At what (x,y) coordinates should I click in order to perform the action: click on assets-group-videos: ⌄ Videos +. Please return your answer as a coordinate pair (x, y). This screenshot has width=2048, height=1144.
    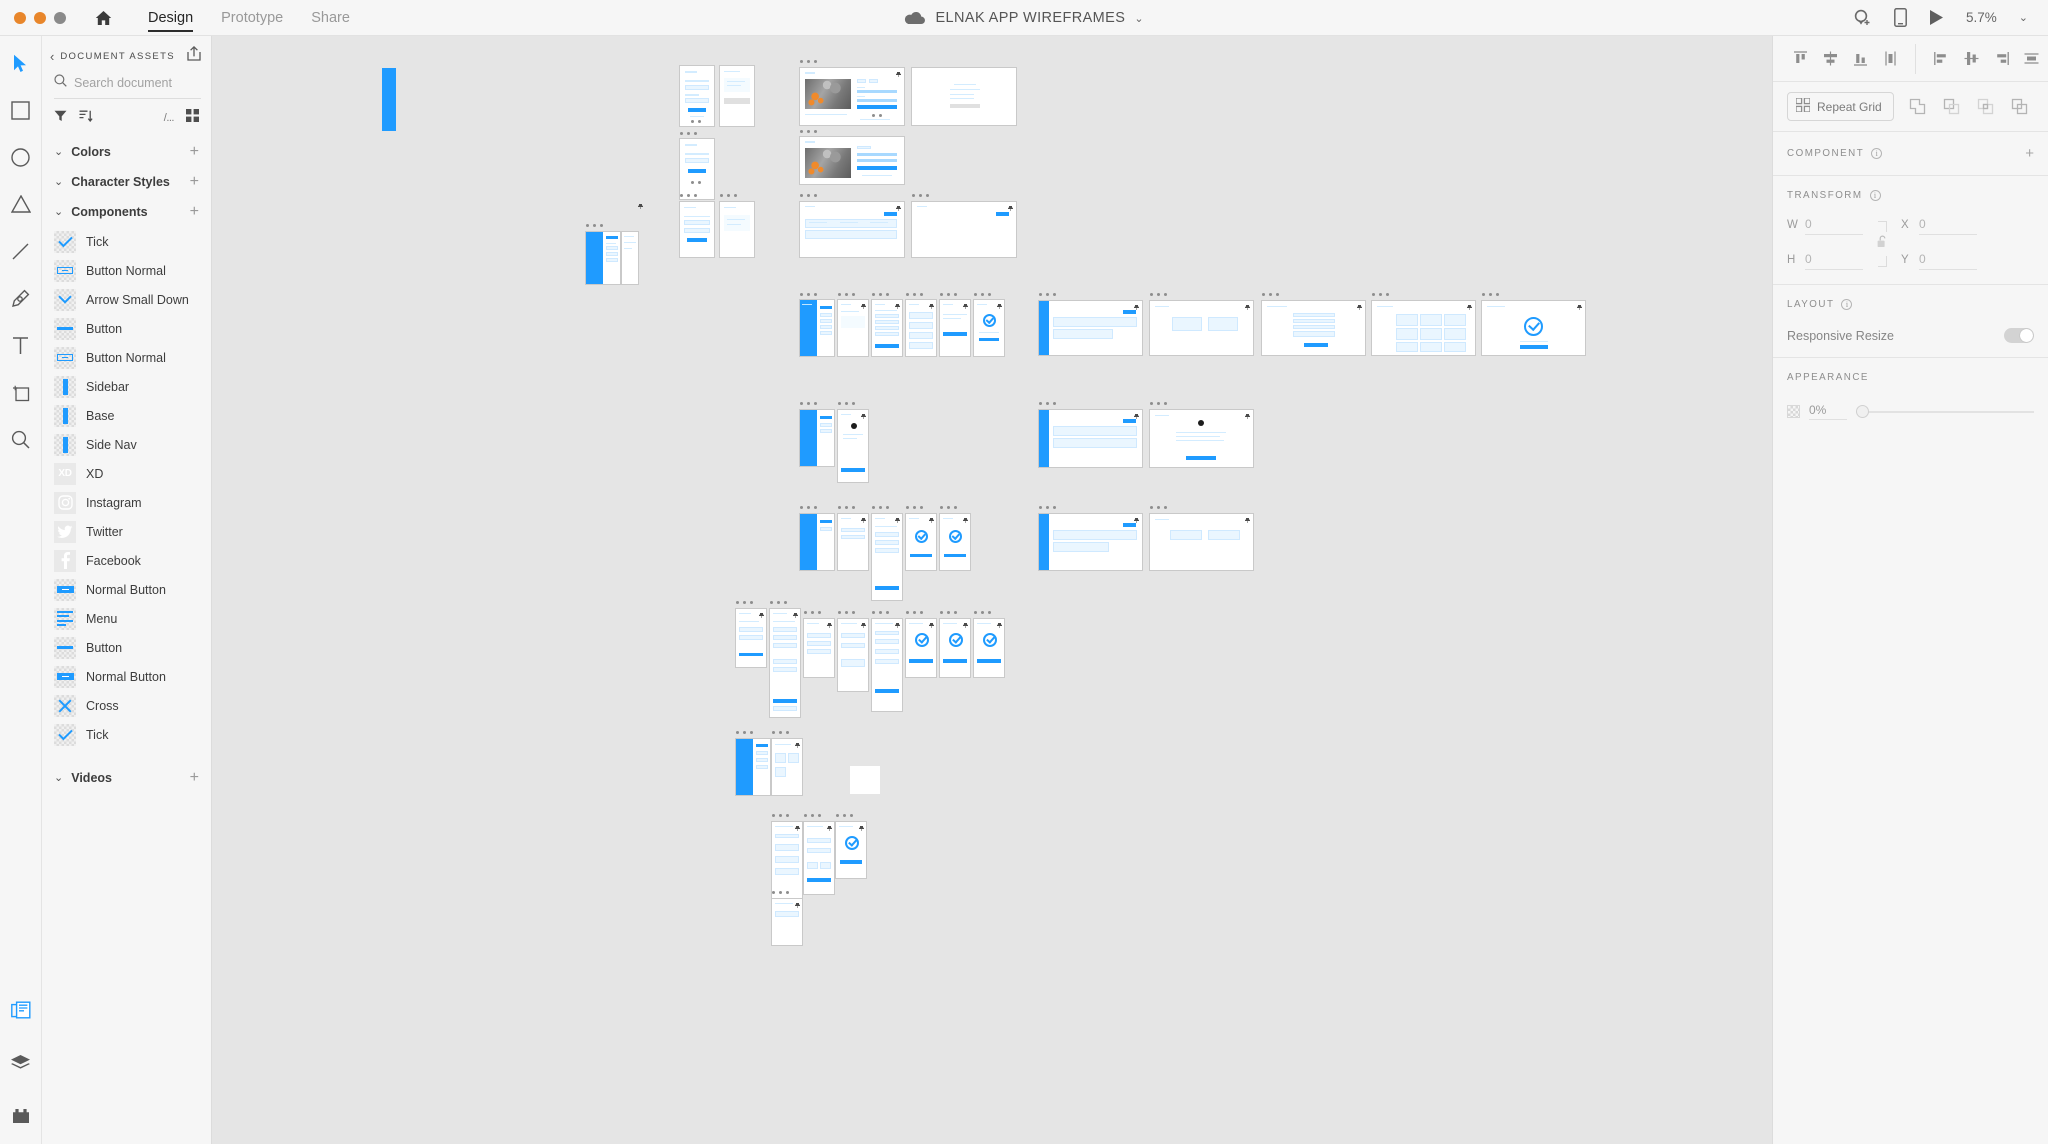
    Looking at the image, I should click on (126, 778).